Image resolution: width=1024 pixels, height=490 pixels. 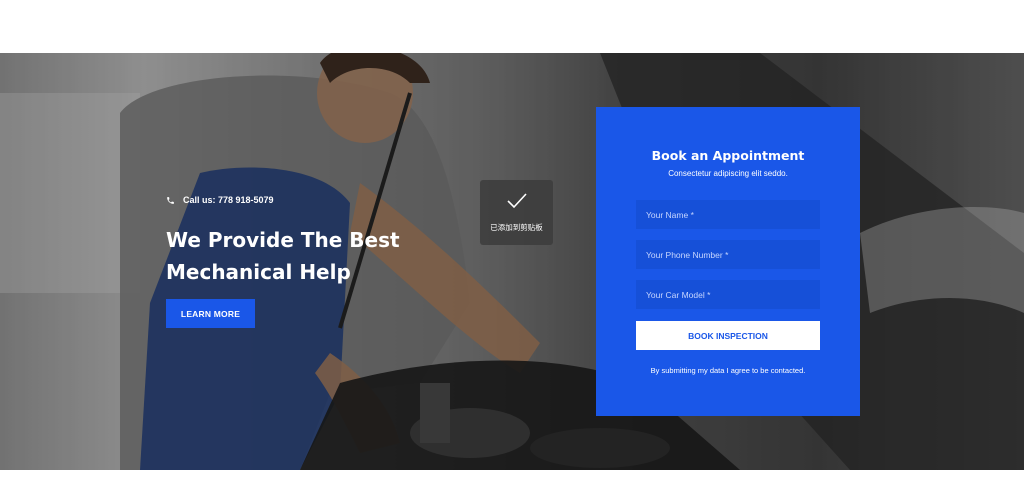 I want to click on form-subtitle: Consectetur adipiscing elit seddo., so click(x=728, y=173).